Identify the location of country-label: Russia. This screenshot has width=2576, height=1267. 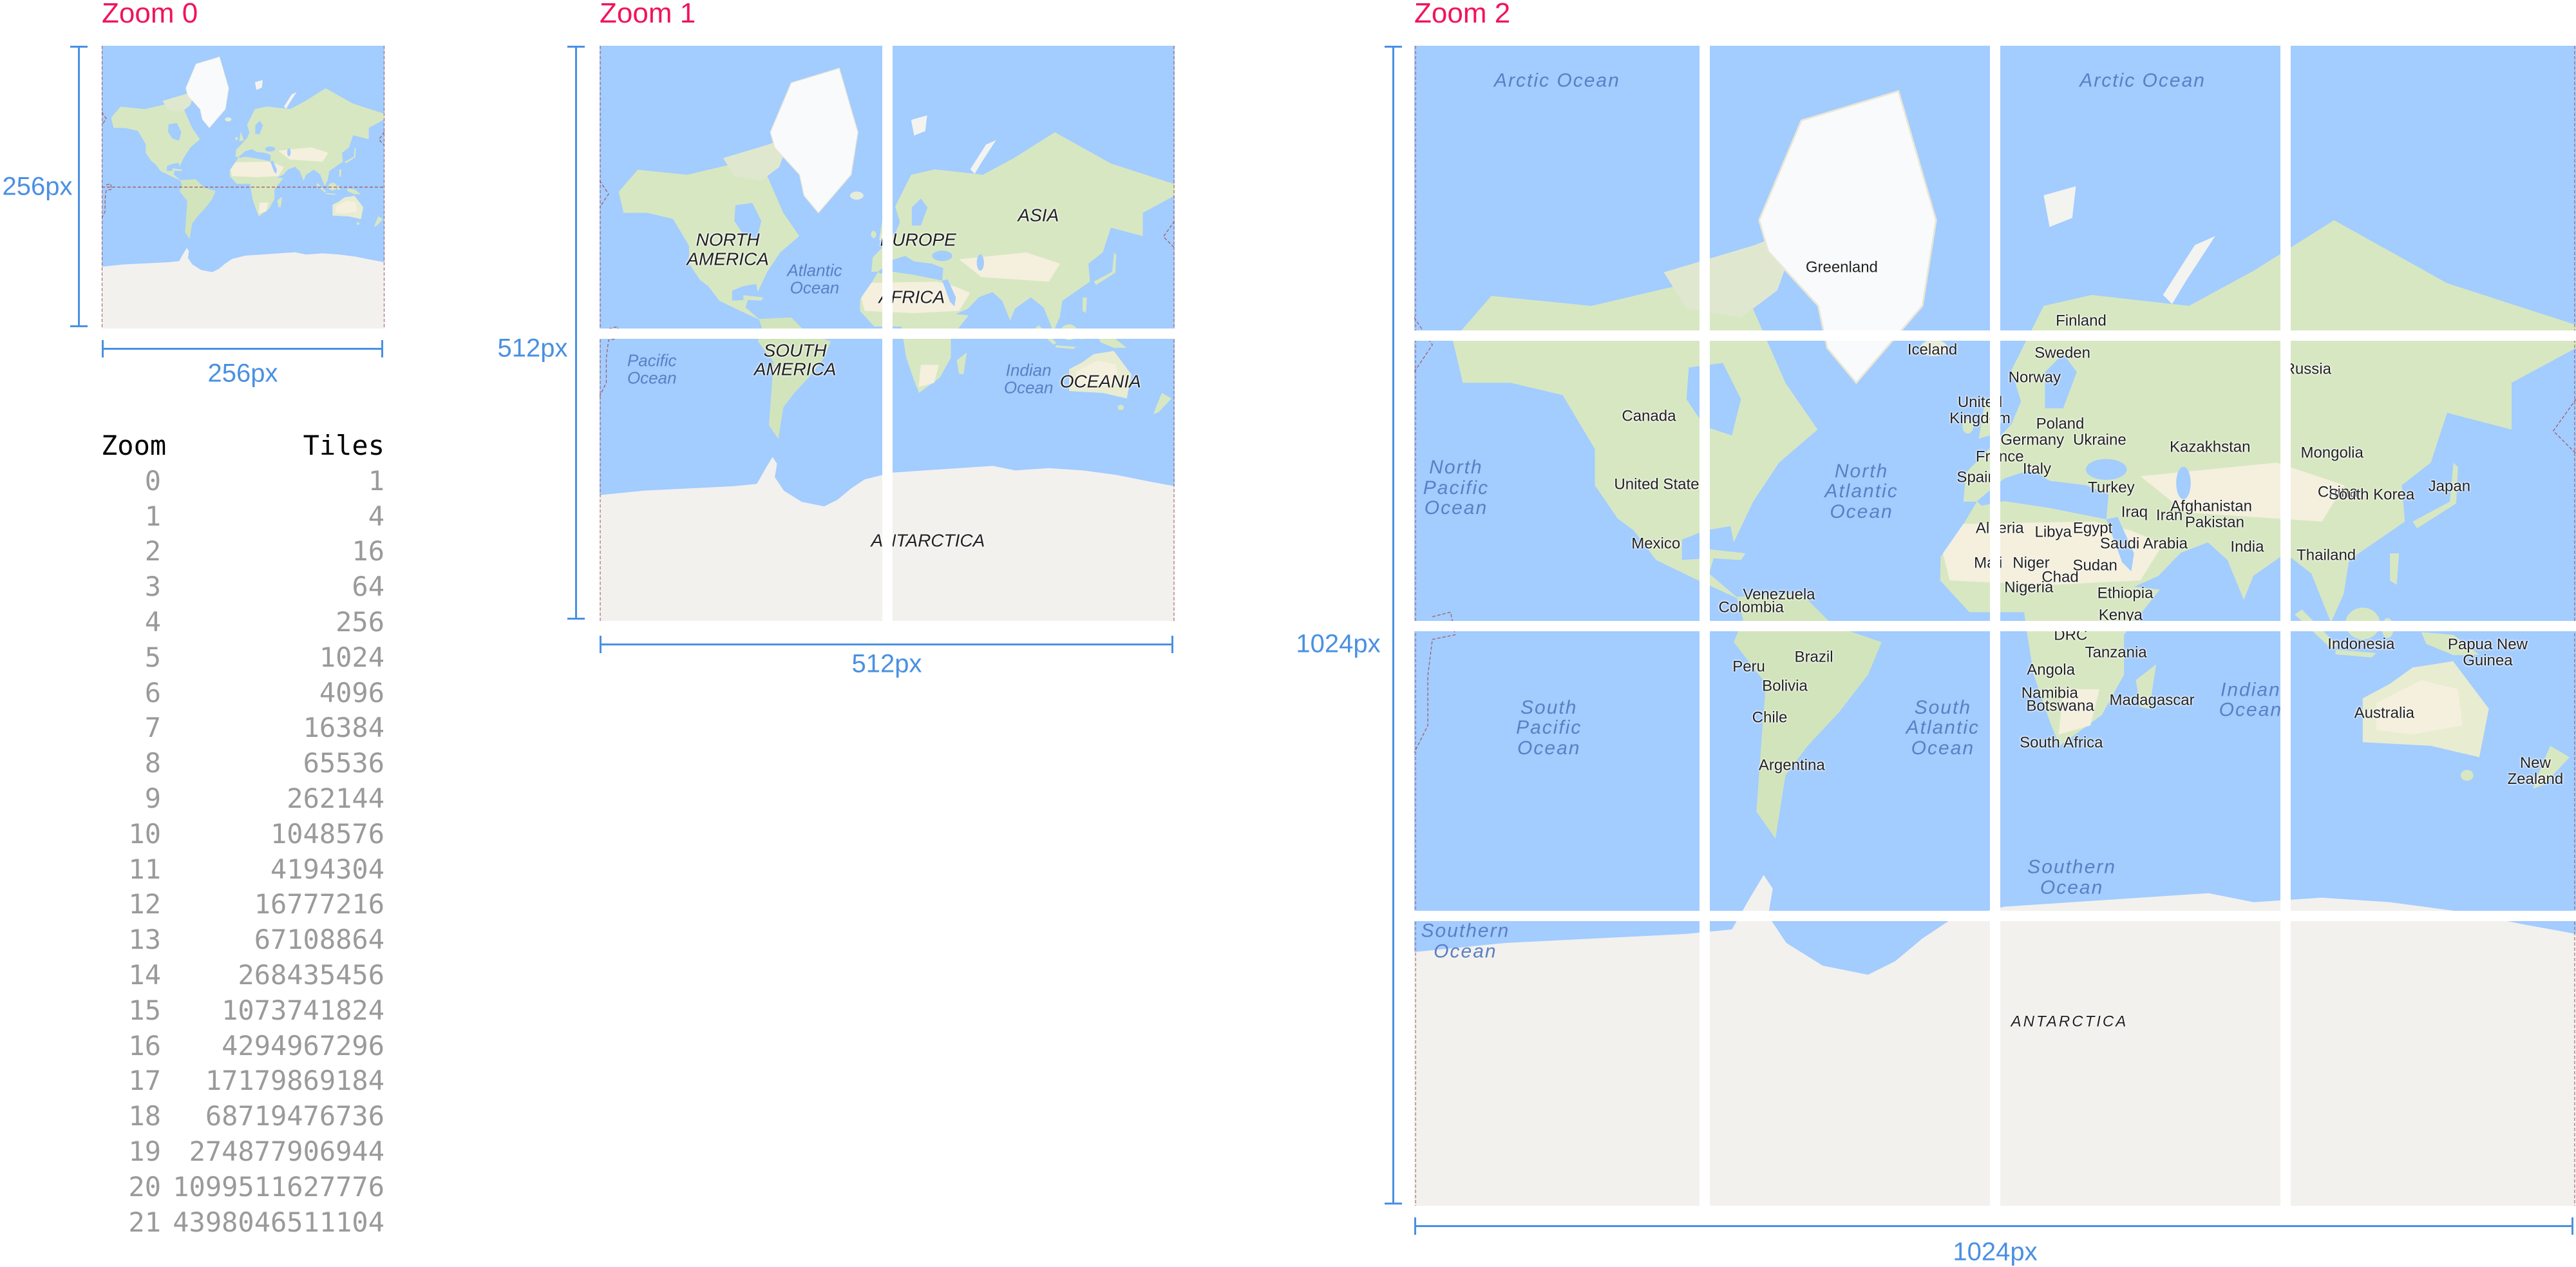
(2307, 369).